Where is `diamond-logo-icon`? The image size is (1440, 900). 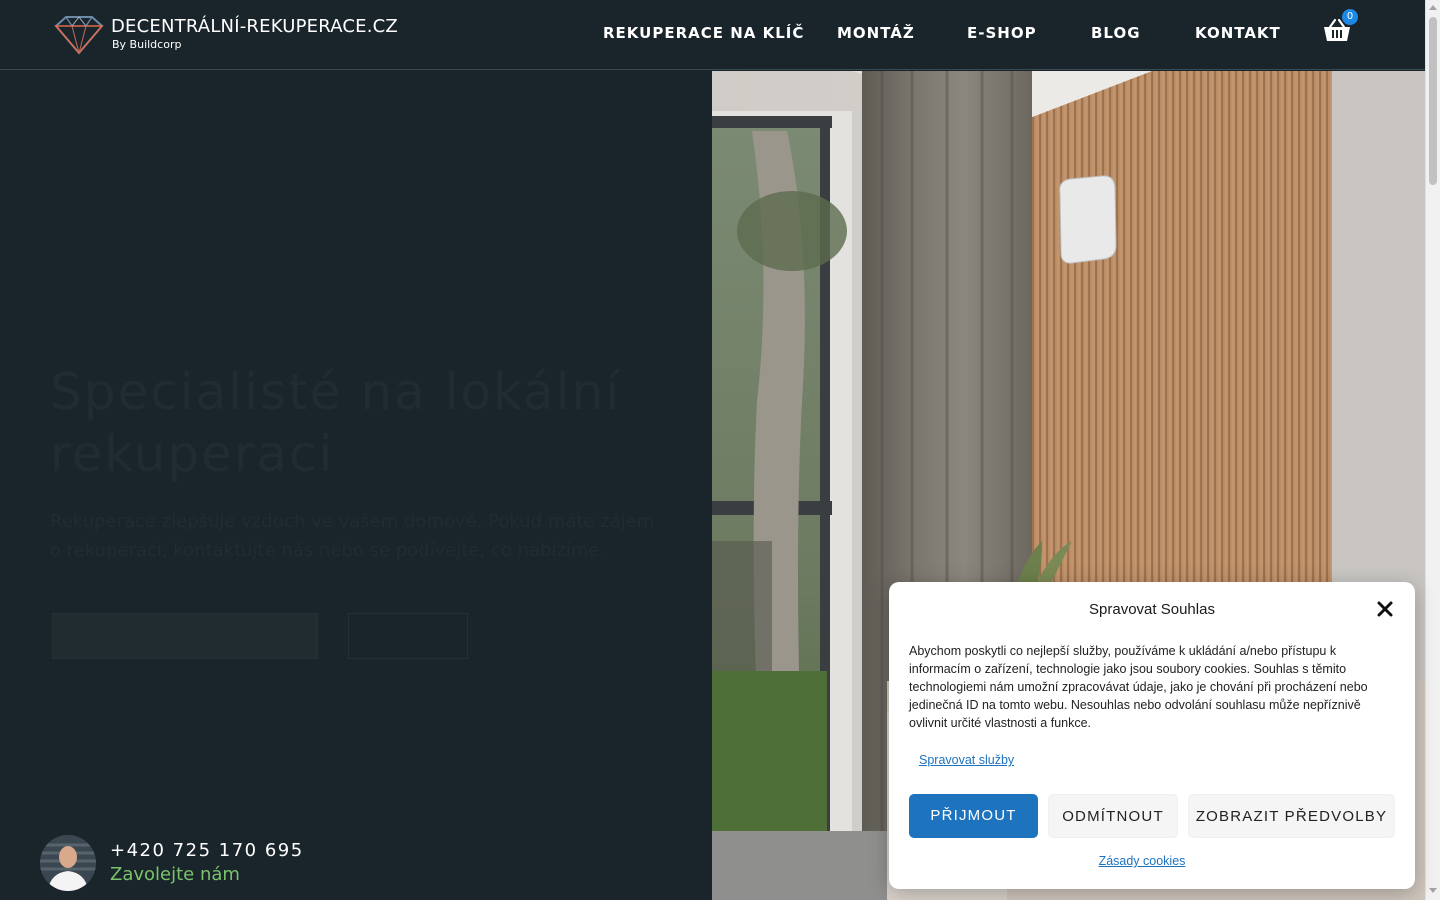 diamond-logo-icon is located at coordinates (79, 35).